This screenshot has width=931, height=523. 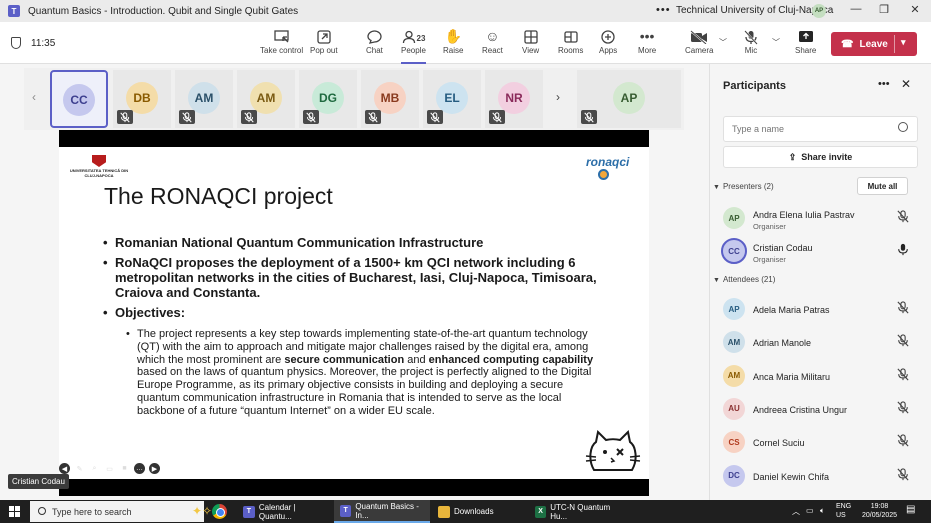 I want to click on rooms-button: Rooms, so click(x=570, y=40).